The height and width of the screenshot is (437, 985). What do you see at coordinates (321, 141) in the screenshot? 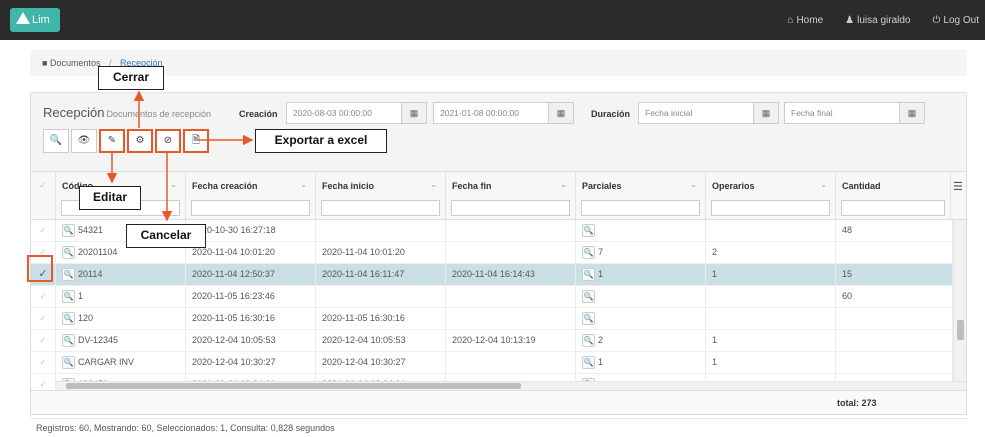
I see `callout-exportar: Exportar a excel` at bounding box center [321, 141].